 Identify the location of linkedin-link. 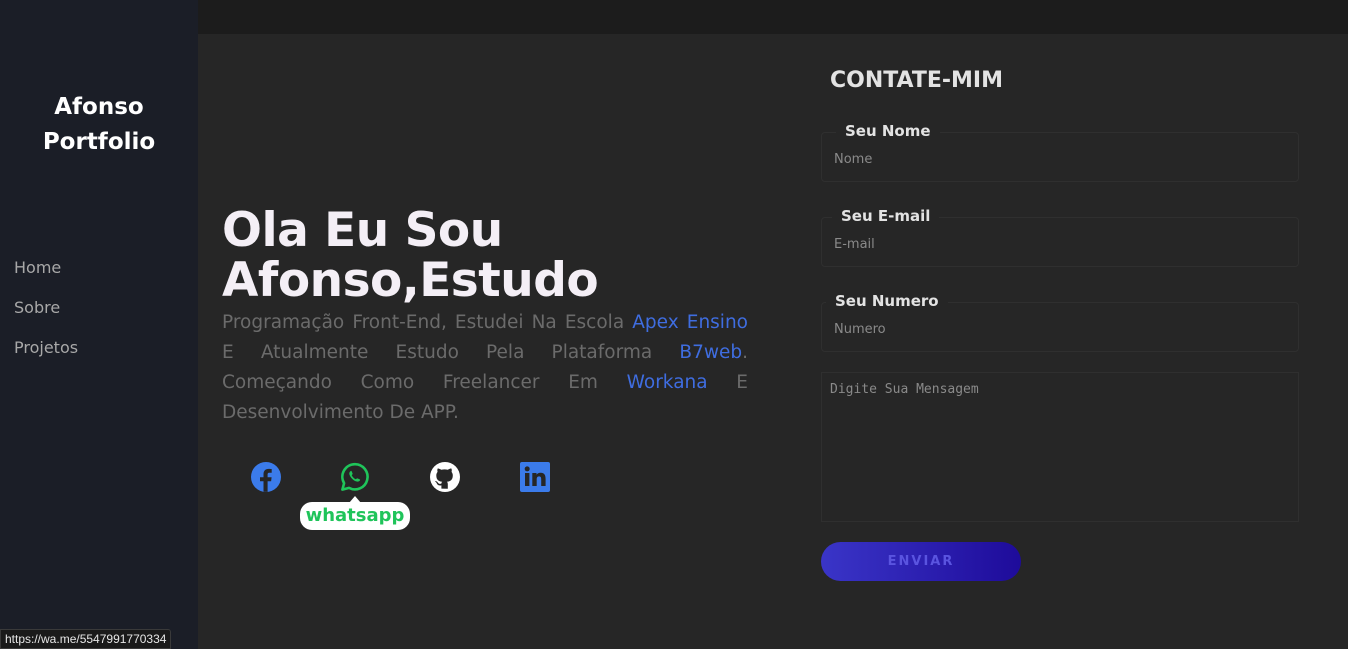
(535, 477).